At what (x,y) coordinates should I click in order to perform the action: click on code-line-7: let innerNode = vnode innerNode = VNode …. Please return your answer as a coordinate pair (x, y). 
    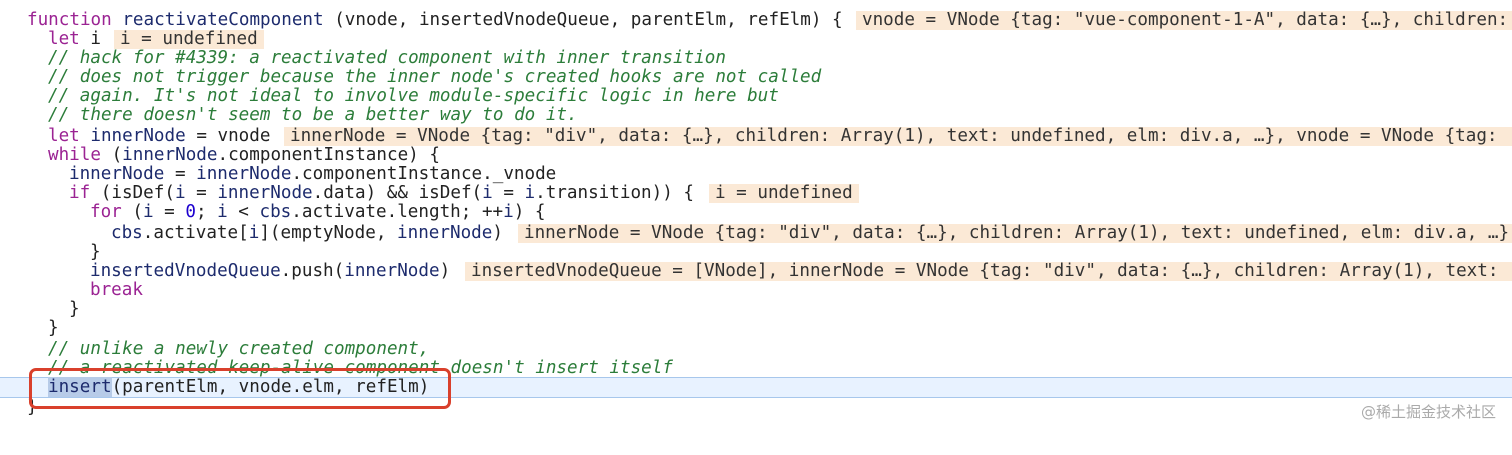
    Looking at the image, I should click on (756, 136).